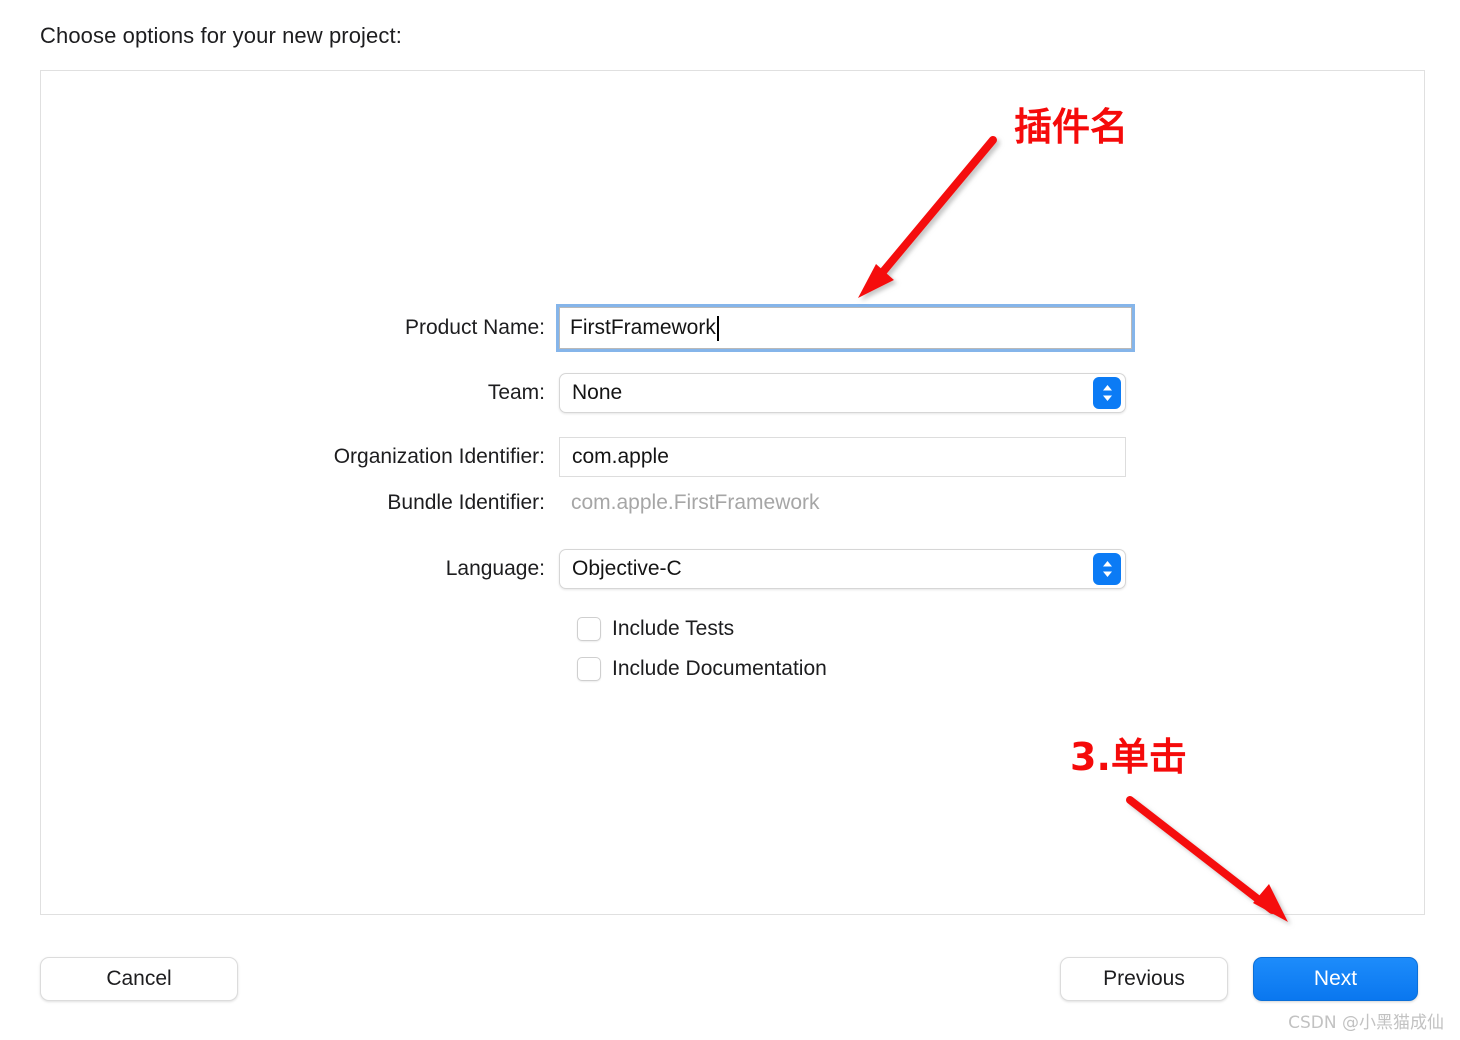 This screenshot has height=1040, width=1460. I want to click on organization-identifier-label: Organization Identifier:, so click(439, 456).